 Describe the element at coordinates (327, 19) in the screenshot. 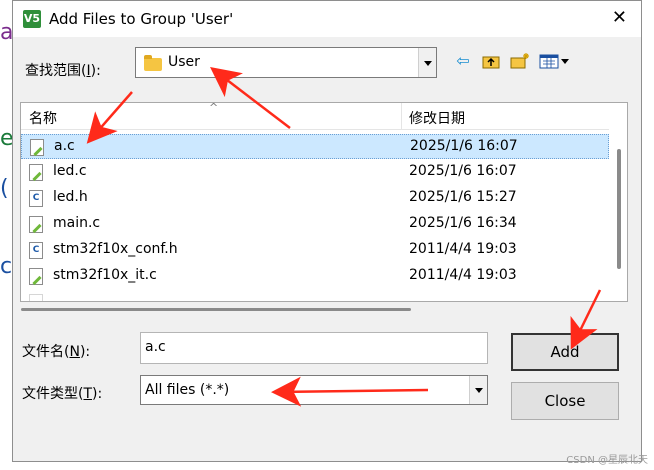

I see `title-bar: V5 Add Files to Group 'User' ✕` at that location.